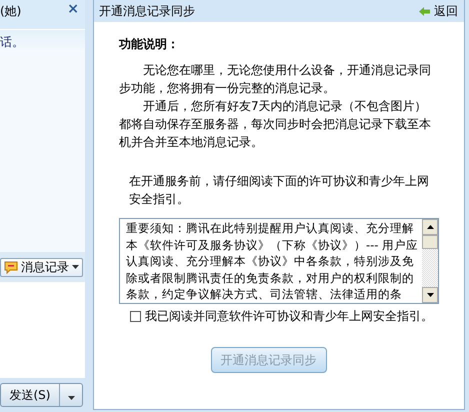 This screenshot has height=412, width=469. Describe the element at coordinates (424, 11) in the screenshot. I see `arrow-left-icon` at that location.